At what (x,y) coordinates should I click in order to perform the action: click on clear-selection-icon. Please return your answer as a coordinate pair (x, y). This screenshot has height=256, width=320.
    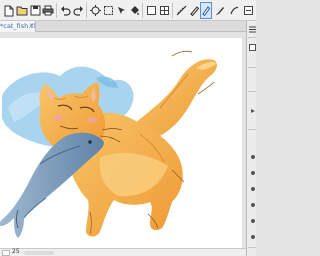
    Looking at the image, I should click on (108, 10).